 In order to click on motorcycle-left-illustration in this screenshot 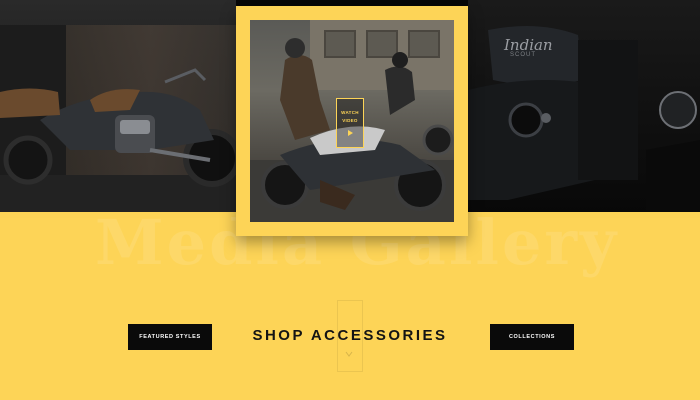, I will do `click(118, 127)`.